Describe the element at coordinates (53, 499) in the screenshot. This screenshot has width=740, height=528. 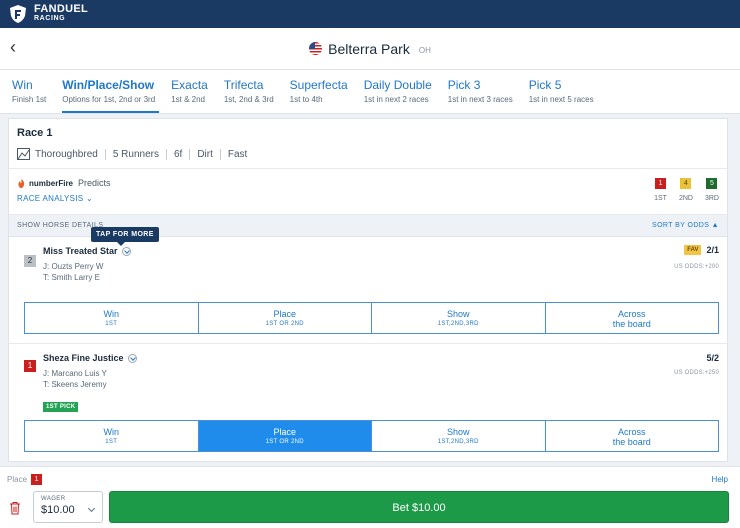
I see `wager-label: WAGER` at that location.